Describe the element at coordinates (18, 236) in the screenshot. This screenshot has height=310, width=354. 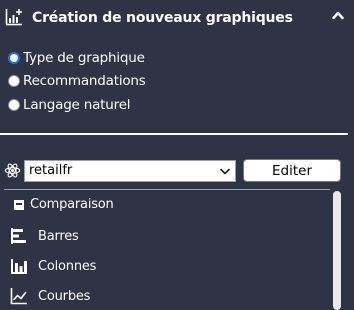
I see `horizontal-bar-chart-icon` at that location.